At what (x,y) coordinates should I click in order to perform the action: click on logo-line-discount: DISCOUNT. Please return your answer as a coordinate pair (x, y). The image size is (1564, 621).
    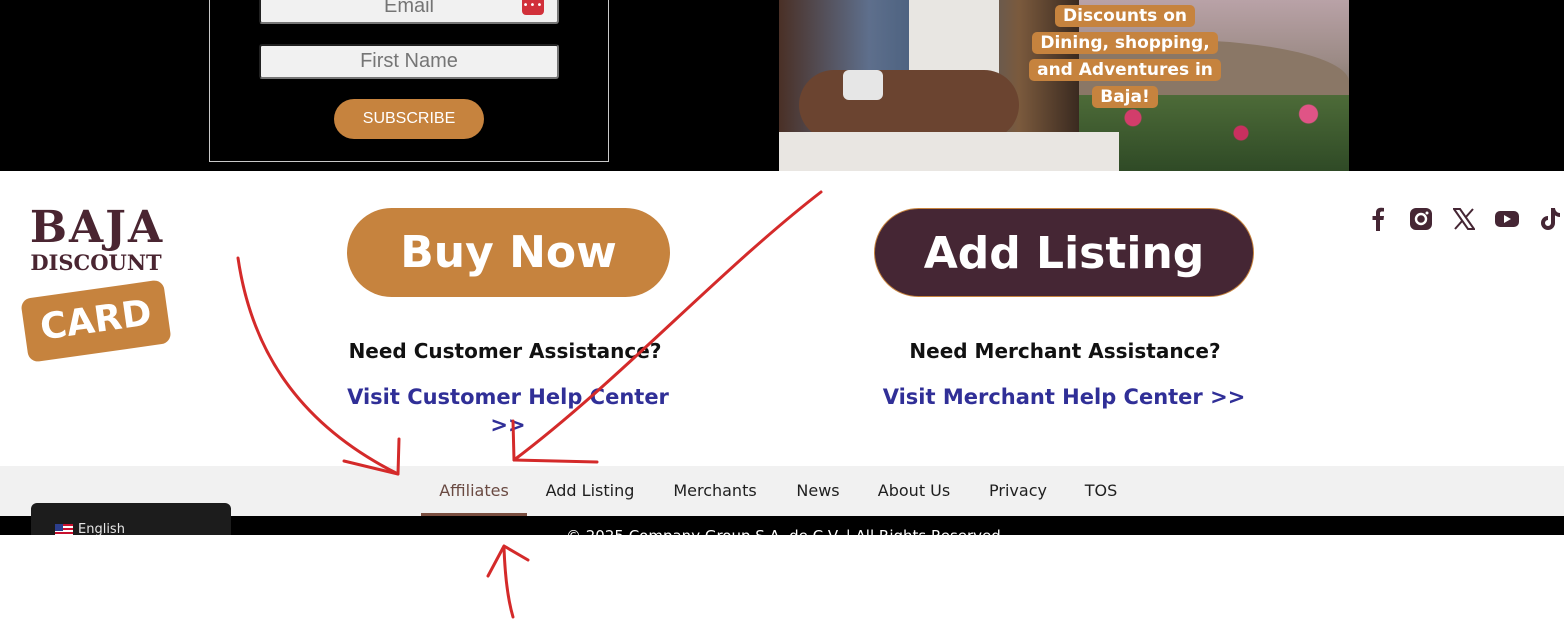
    Looking at the image, I should click on (96, 262).